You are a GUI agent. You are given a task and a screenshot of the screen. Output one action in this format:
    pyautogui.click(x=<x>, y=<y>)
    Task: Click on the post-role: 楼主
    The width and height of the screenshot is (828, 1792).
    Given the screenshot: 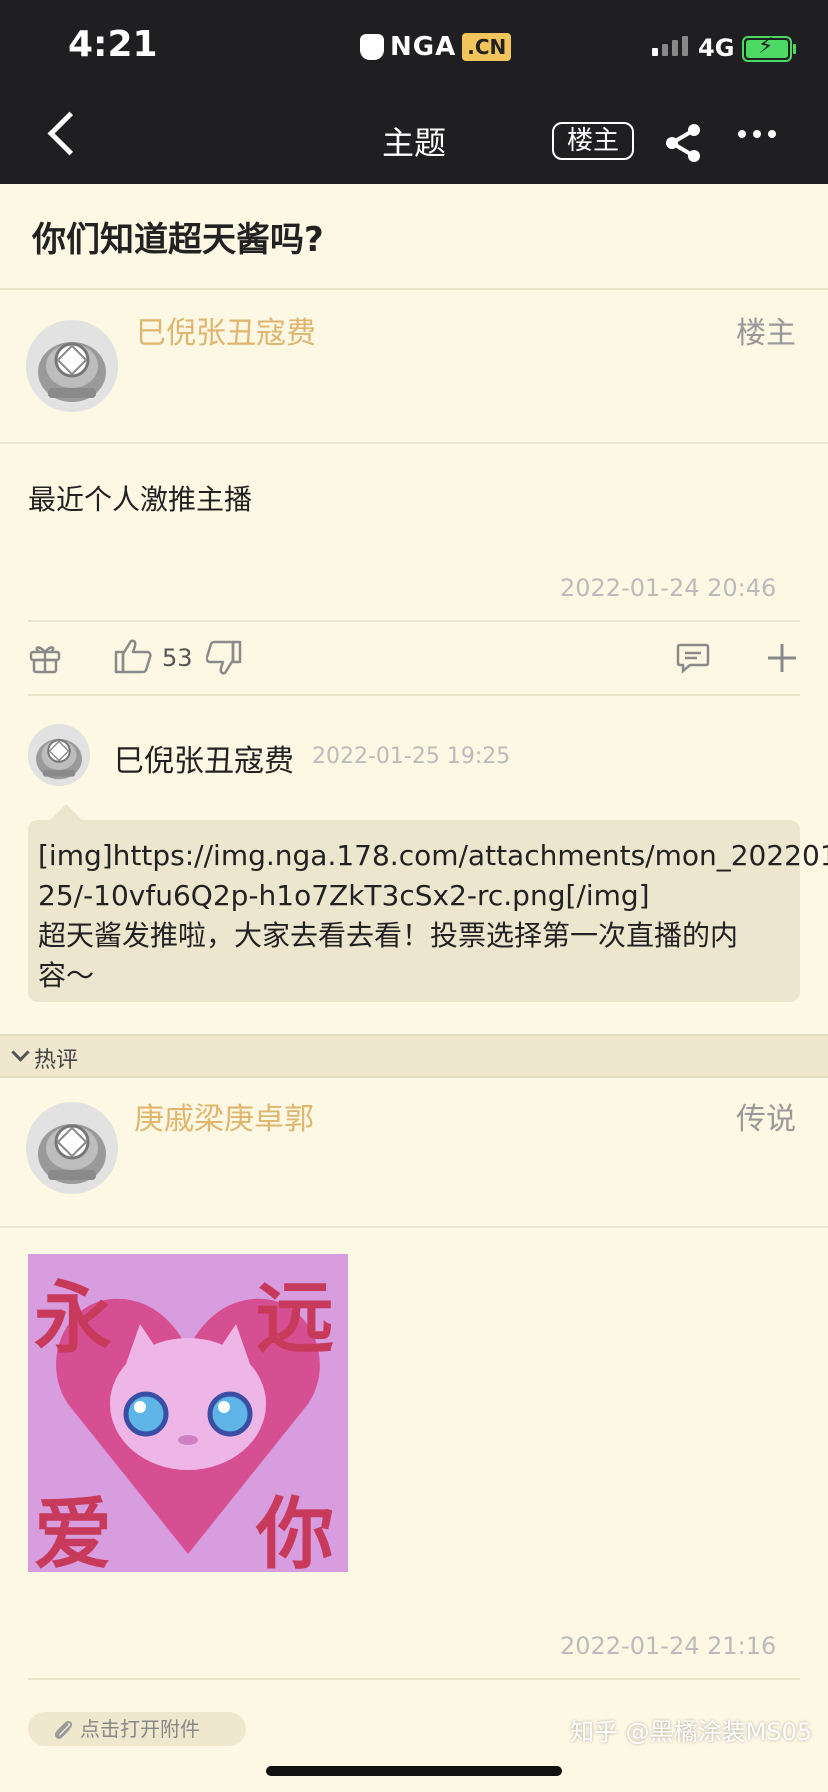 What is the action you would take?
    pyautogui.click(x=766, y=333)
    